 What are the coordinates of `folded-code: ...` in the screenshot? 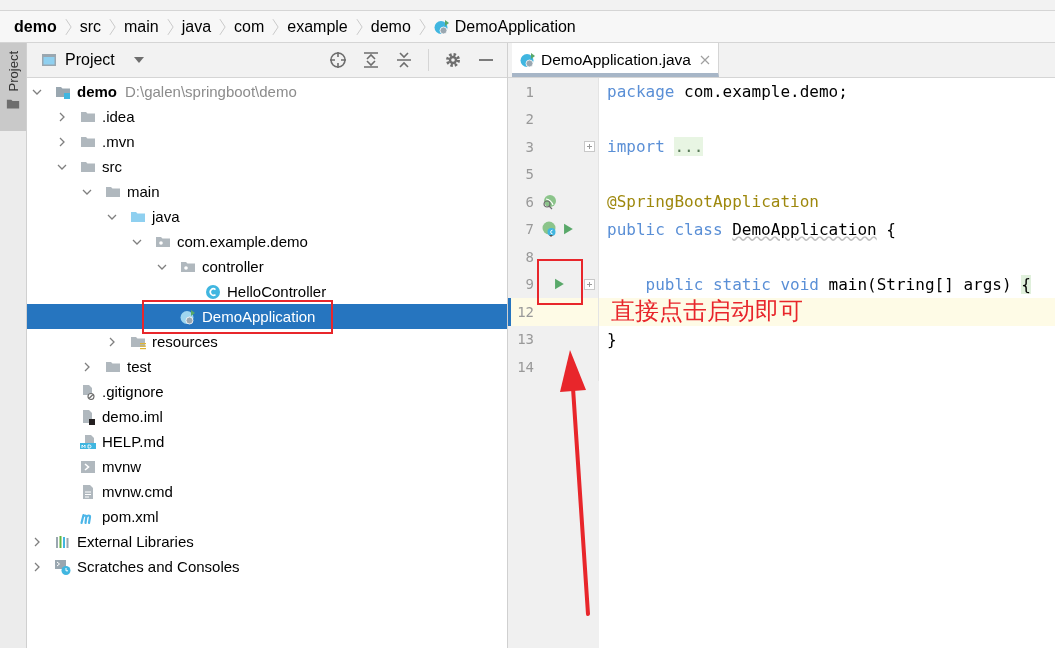 It's located at (689, 147).